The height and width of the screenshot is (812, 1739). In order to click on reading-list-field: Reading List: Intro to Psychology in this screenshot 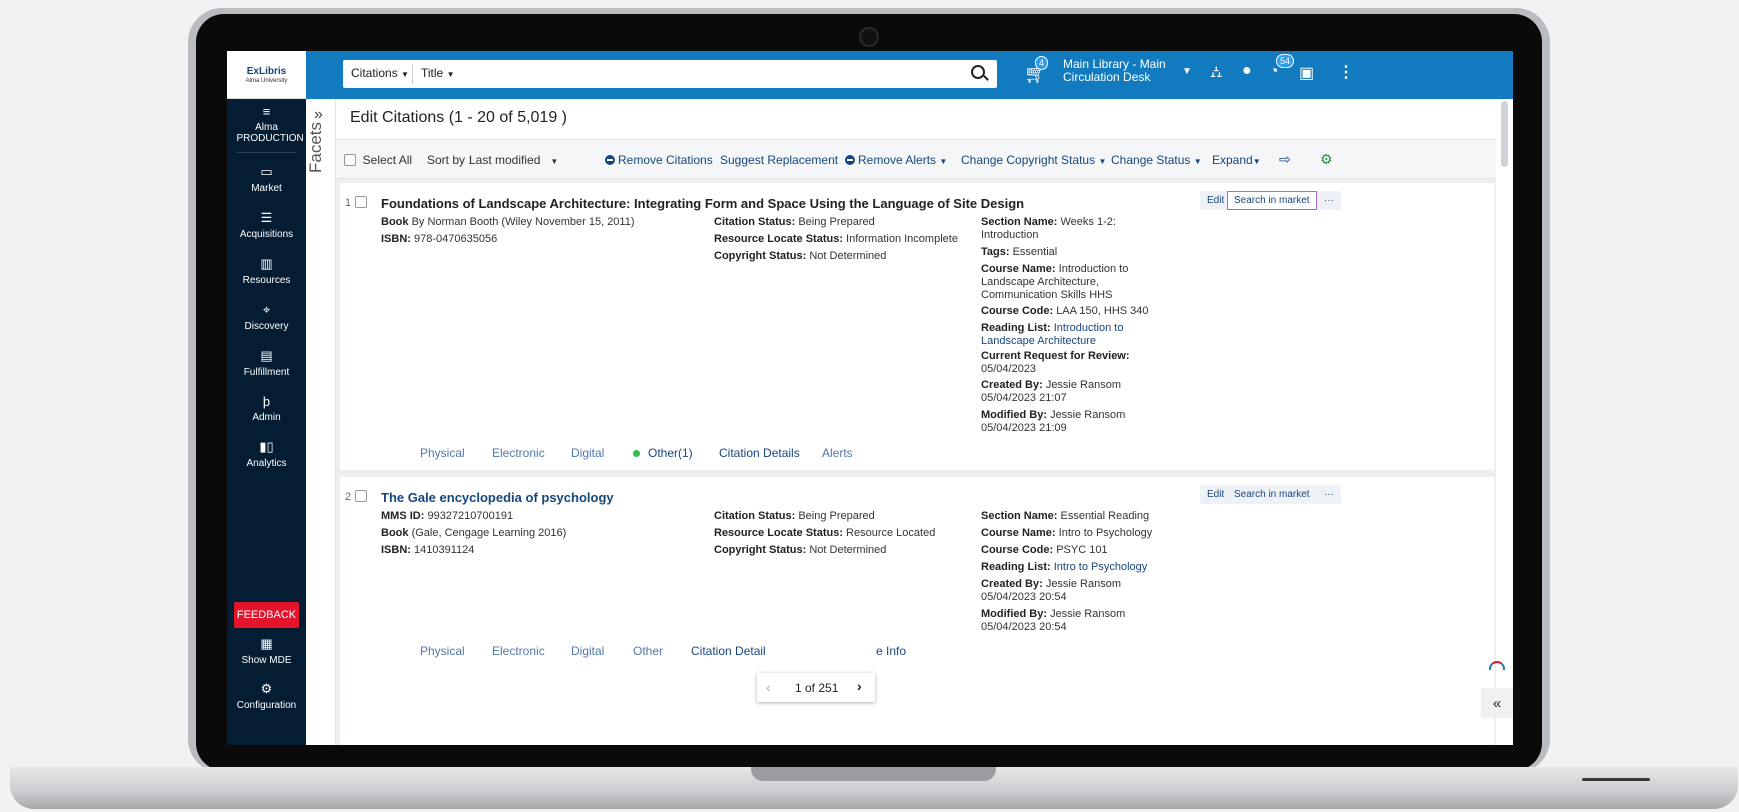, I will do `click(1064, 567)`.